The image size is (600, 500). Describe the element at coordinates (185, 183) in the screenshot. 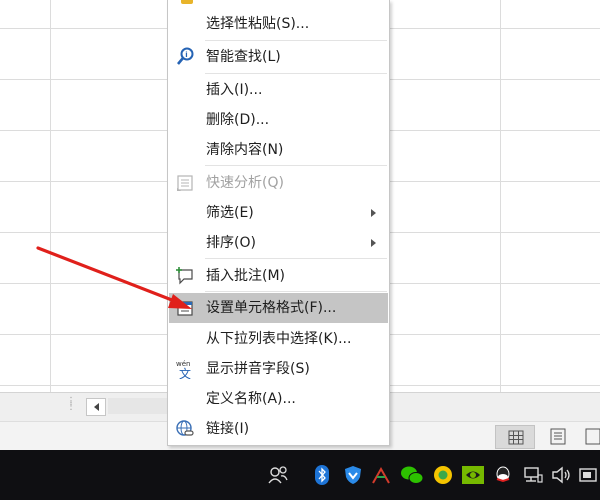

I see `quick-analysis-icon` at that location.